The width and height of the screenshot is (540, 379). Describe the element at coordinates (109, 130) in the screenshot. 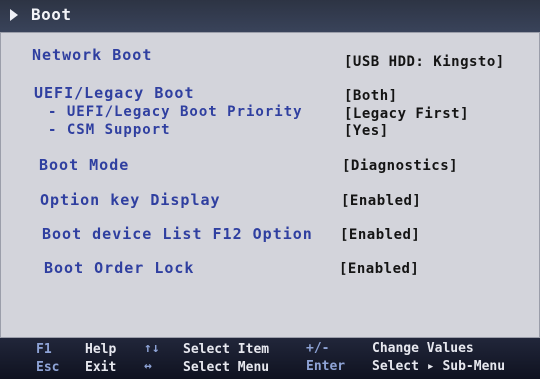

I see `setting-csm-support-label: - CSM Support` at that location.